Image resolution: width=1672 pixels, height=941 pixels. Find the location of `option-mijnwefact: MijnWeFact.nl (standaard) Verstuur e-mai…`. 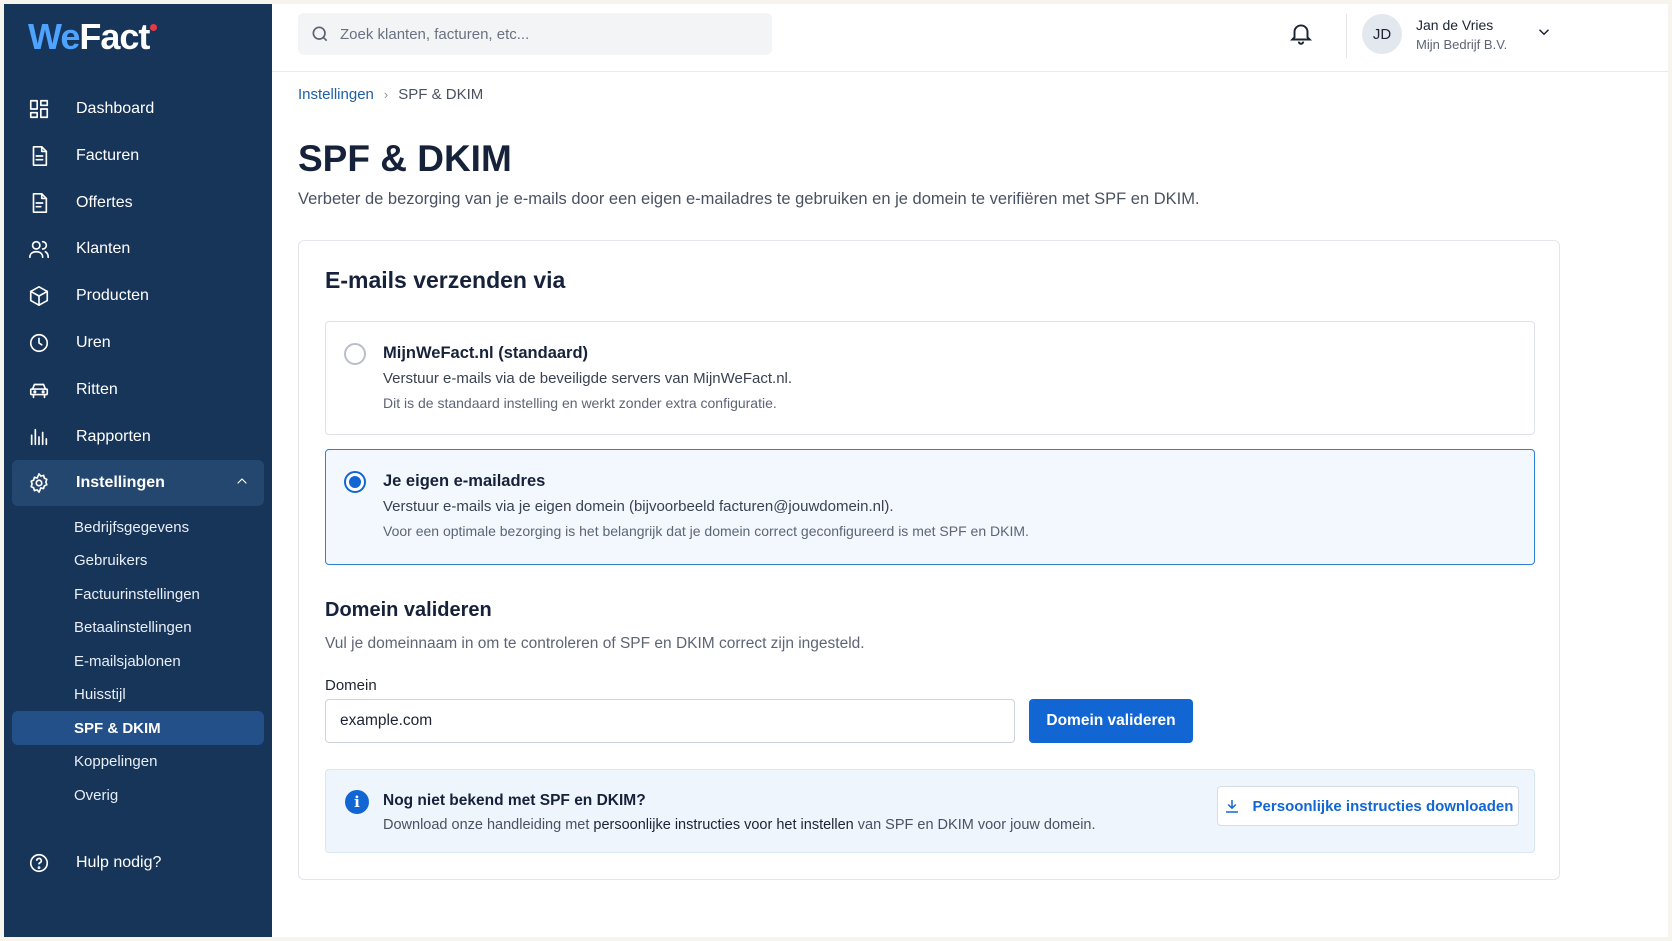

option-mijnwefact: MijnWeFact.nl (standaard) Verstuur e-mai… is located at coordinates (930, 378).